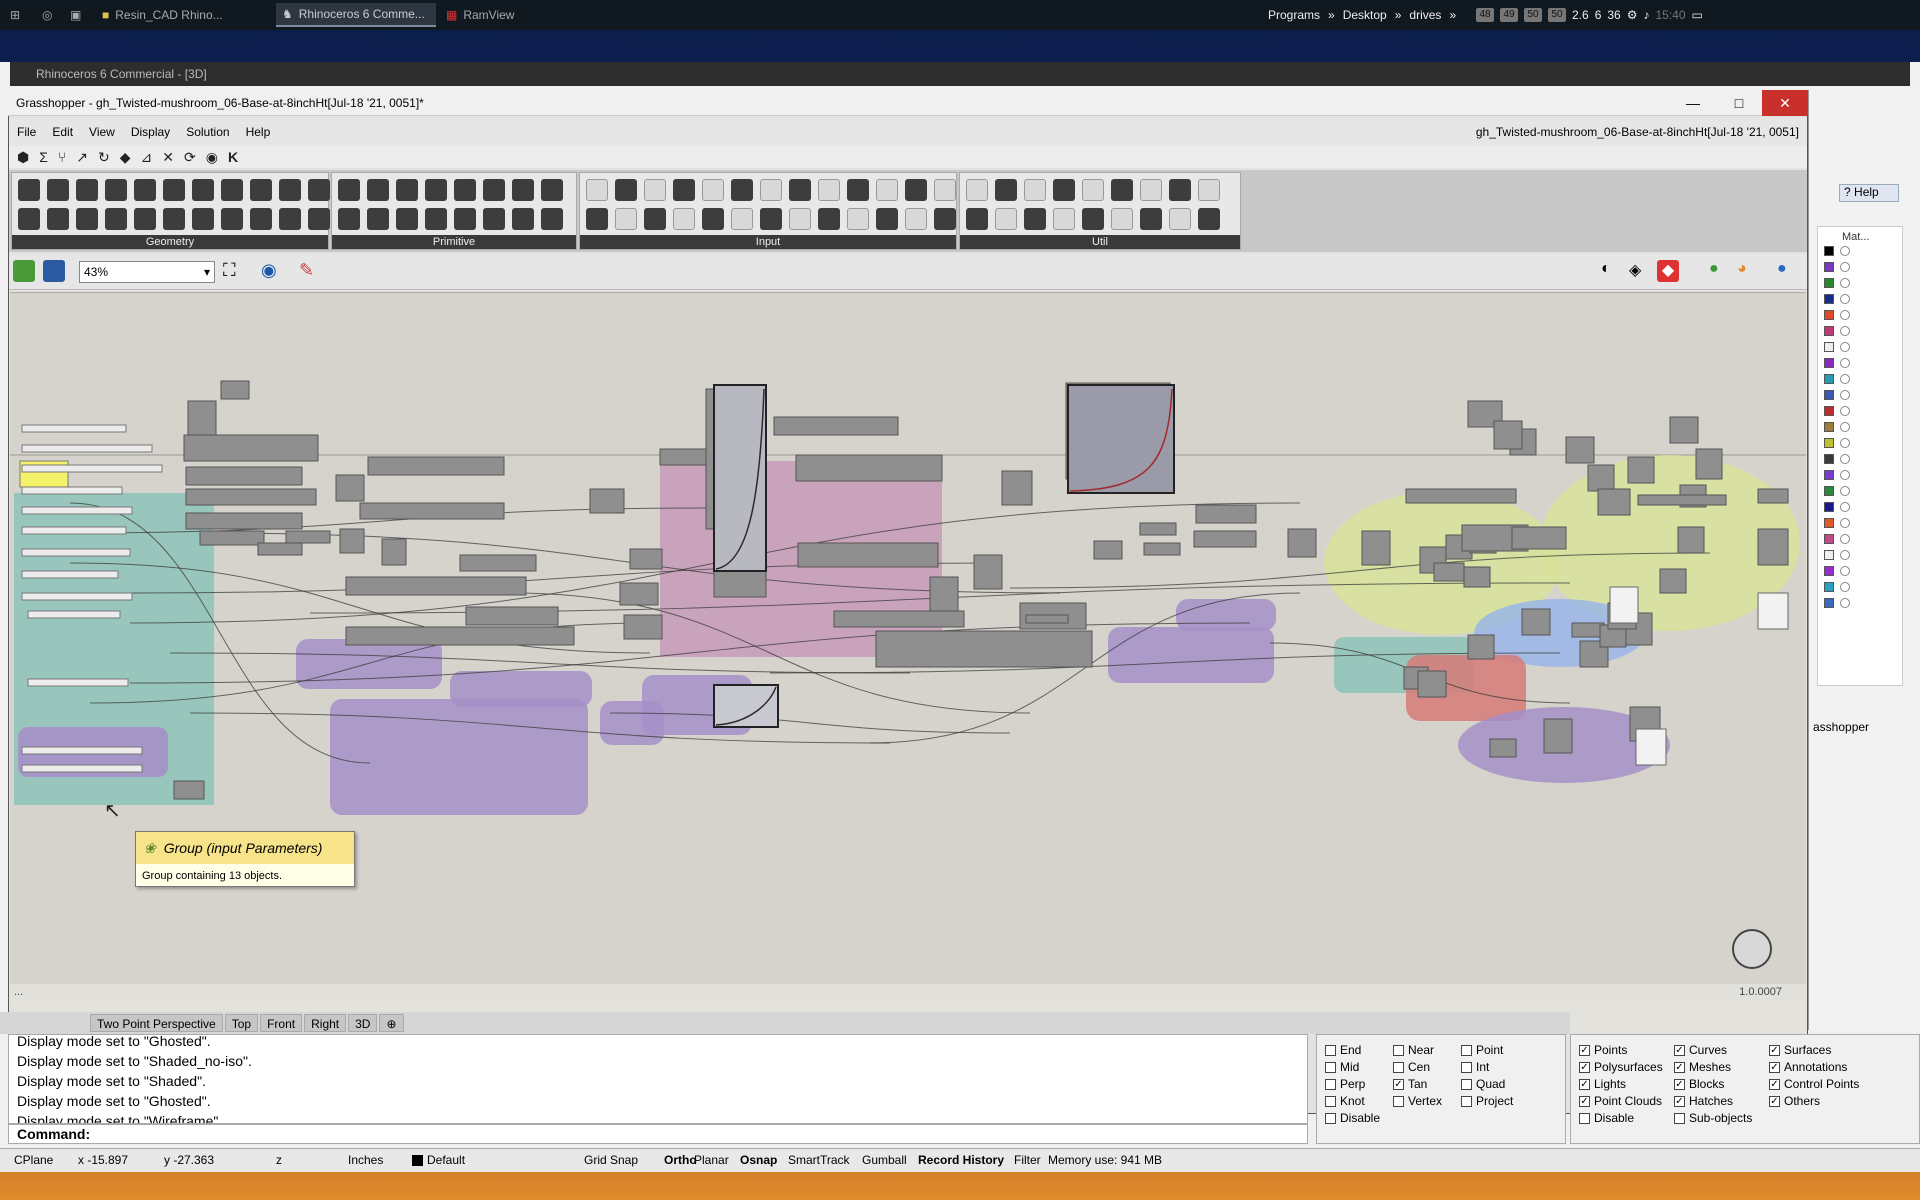 Image resolution: width=1920 pixels, height=1200 pixels. What do you see at coordinates (658, 1134) in the screenshot?
I see `command-input: Command:` at bounding box center [658, 1134].